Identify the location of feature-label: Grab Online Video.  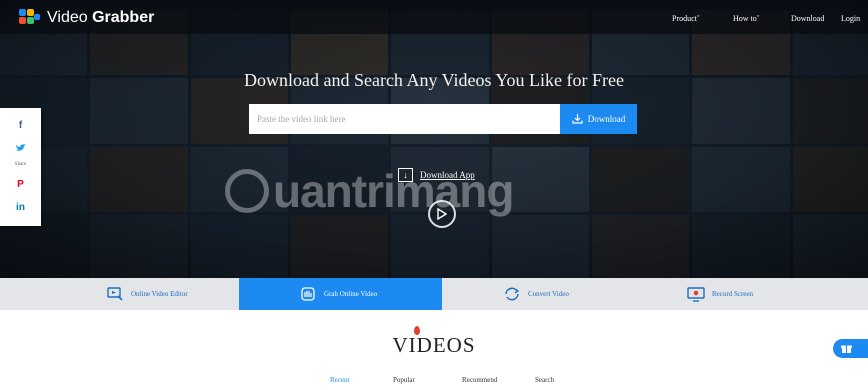
(351, 294).